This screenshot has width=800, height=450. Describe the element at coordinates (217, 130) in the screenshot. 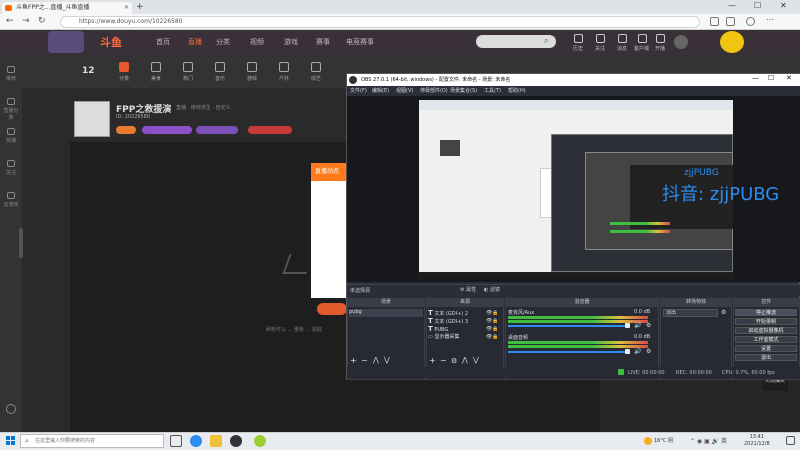

I see `gift-badge` at that location.